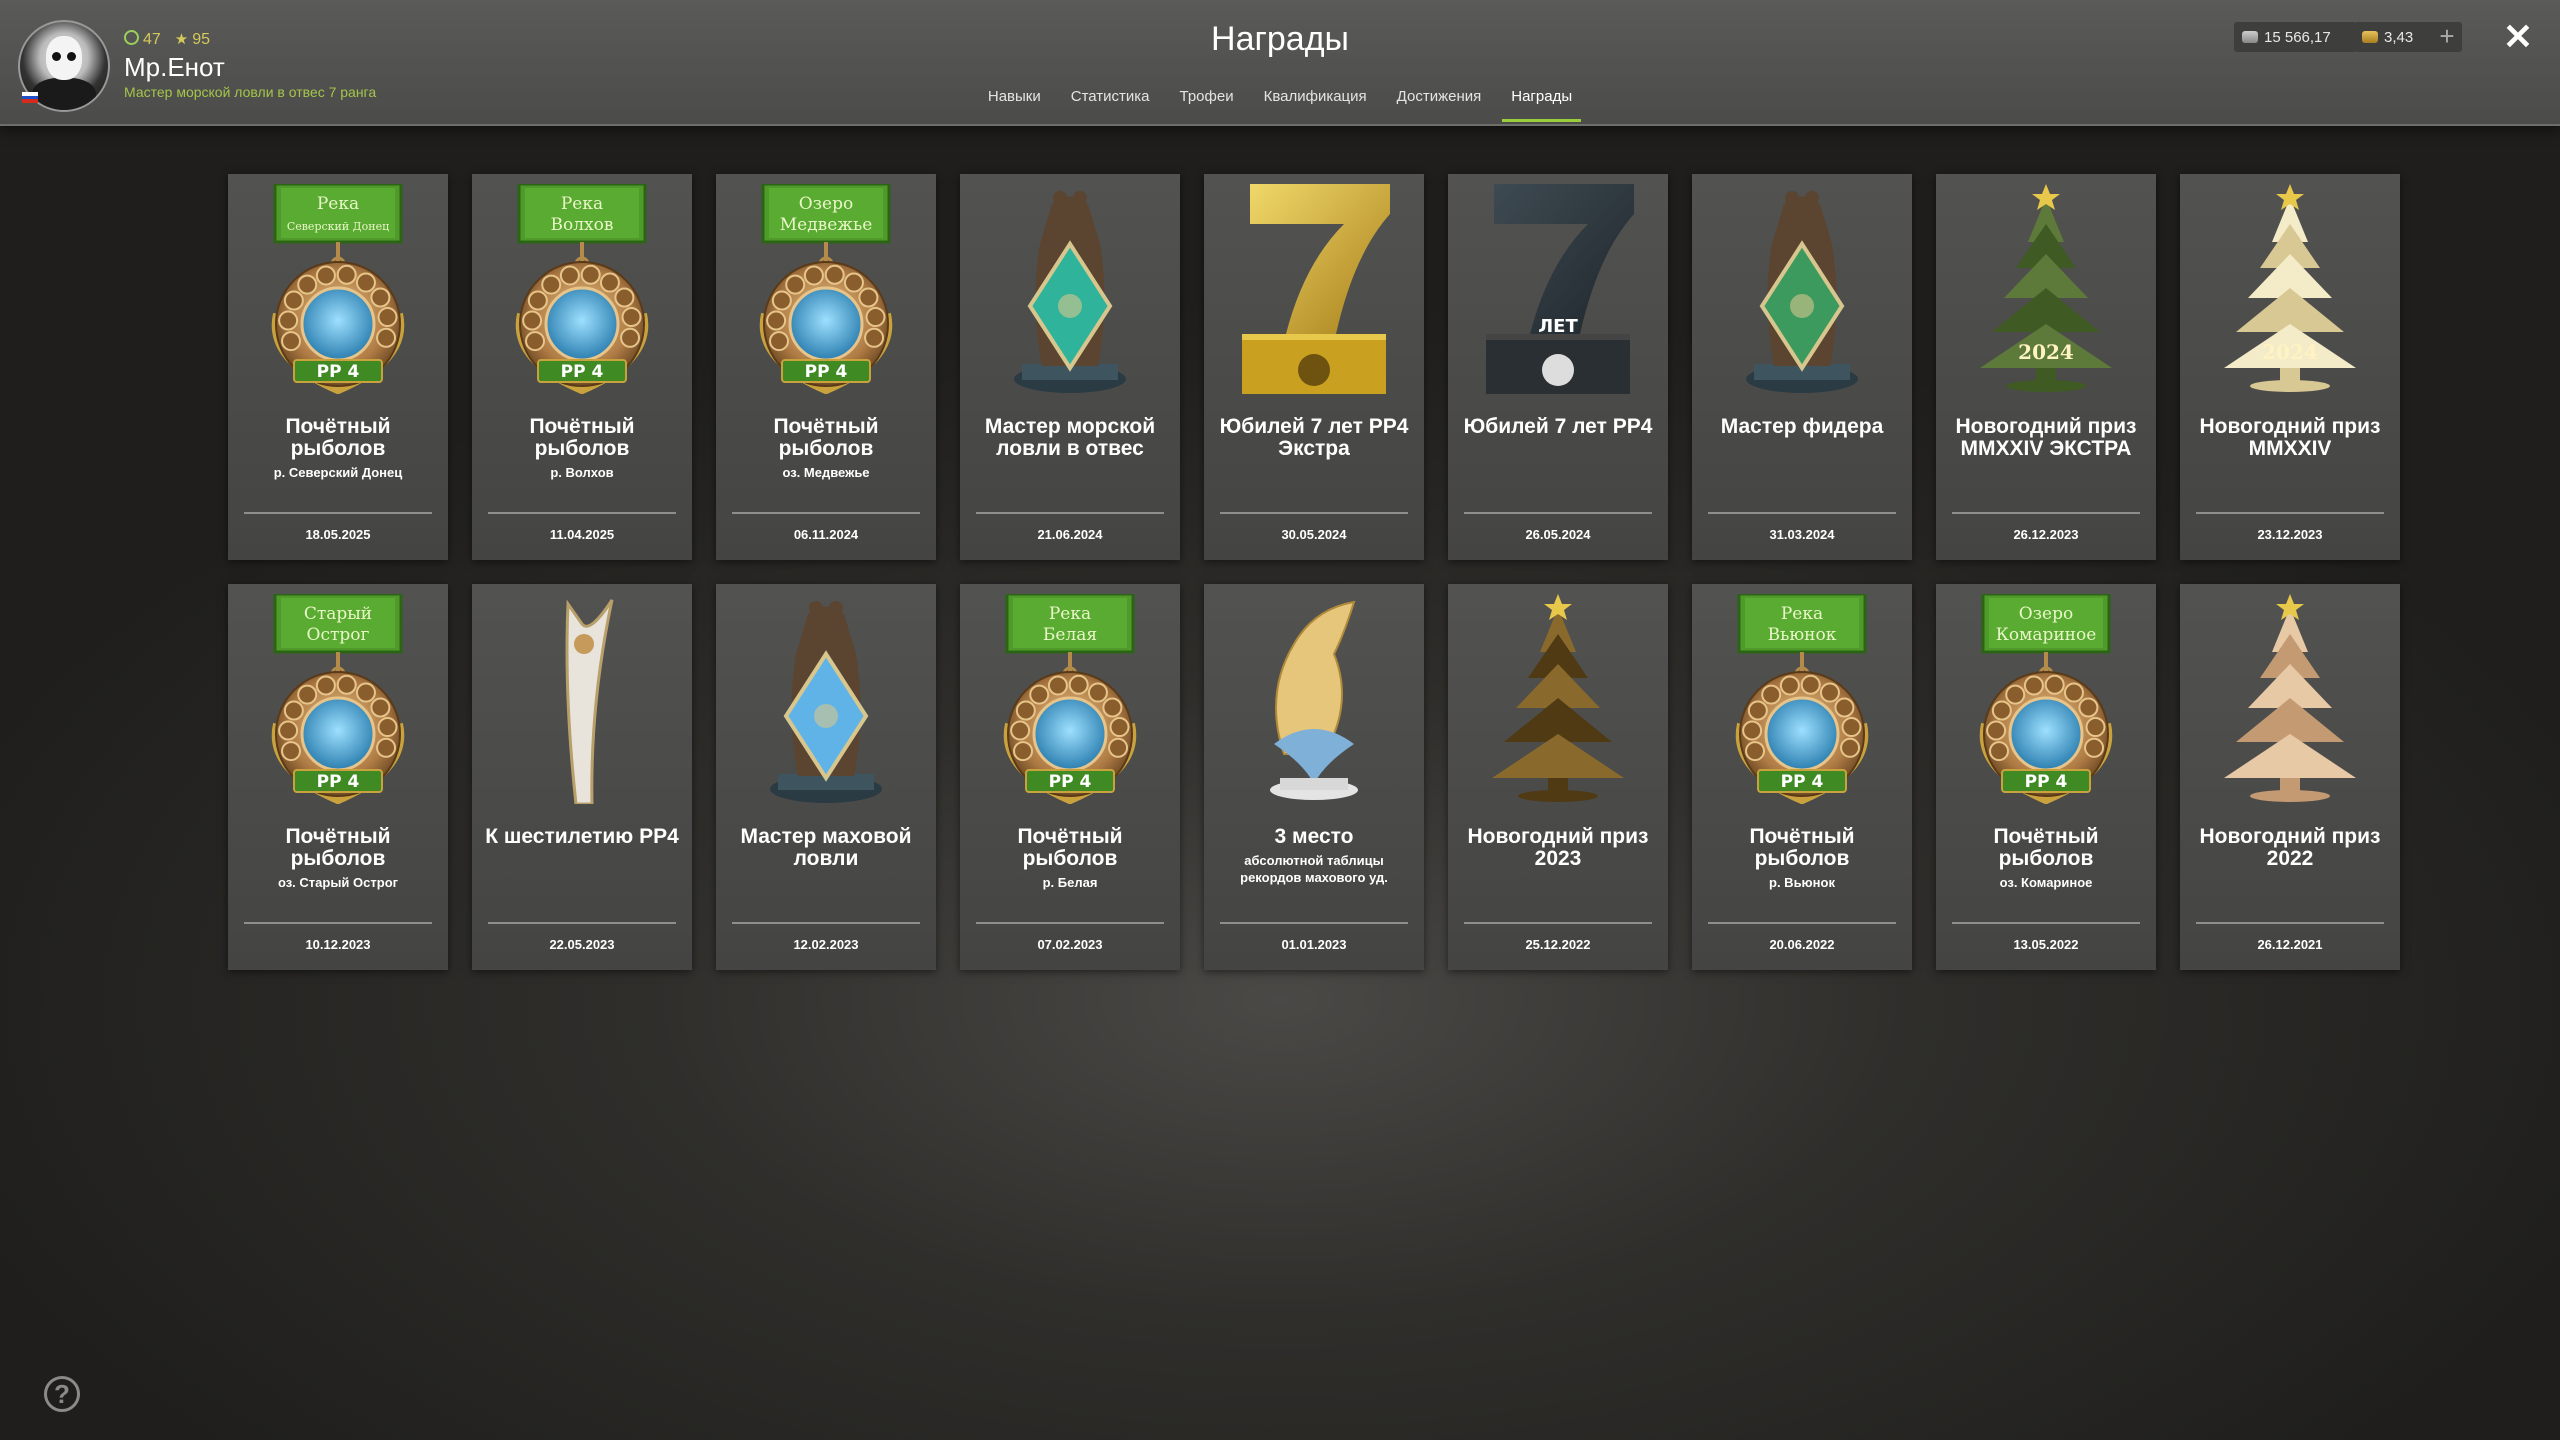 This screenshot has height=1440, width=2560. Describe the element at coordinates (1070, 635) in the screenshot. I see `svg-text: Белая` at that location.